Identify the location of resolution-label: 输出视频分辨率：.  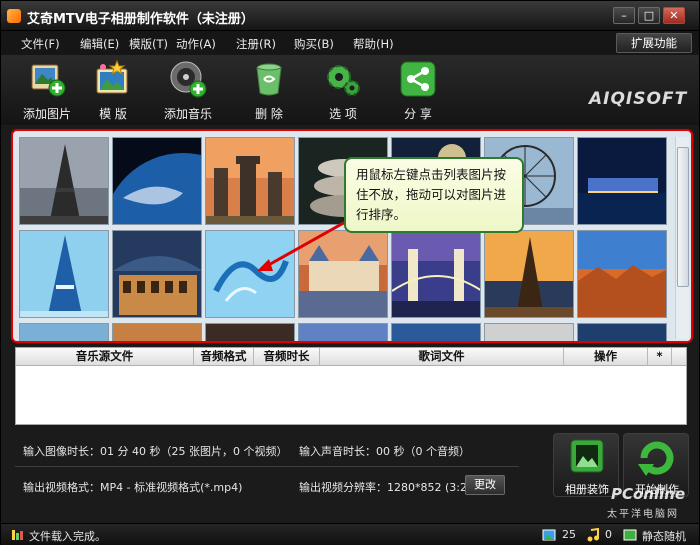
(343, 487).